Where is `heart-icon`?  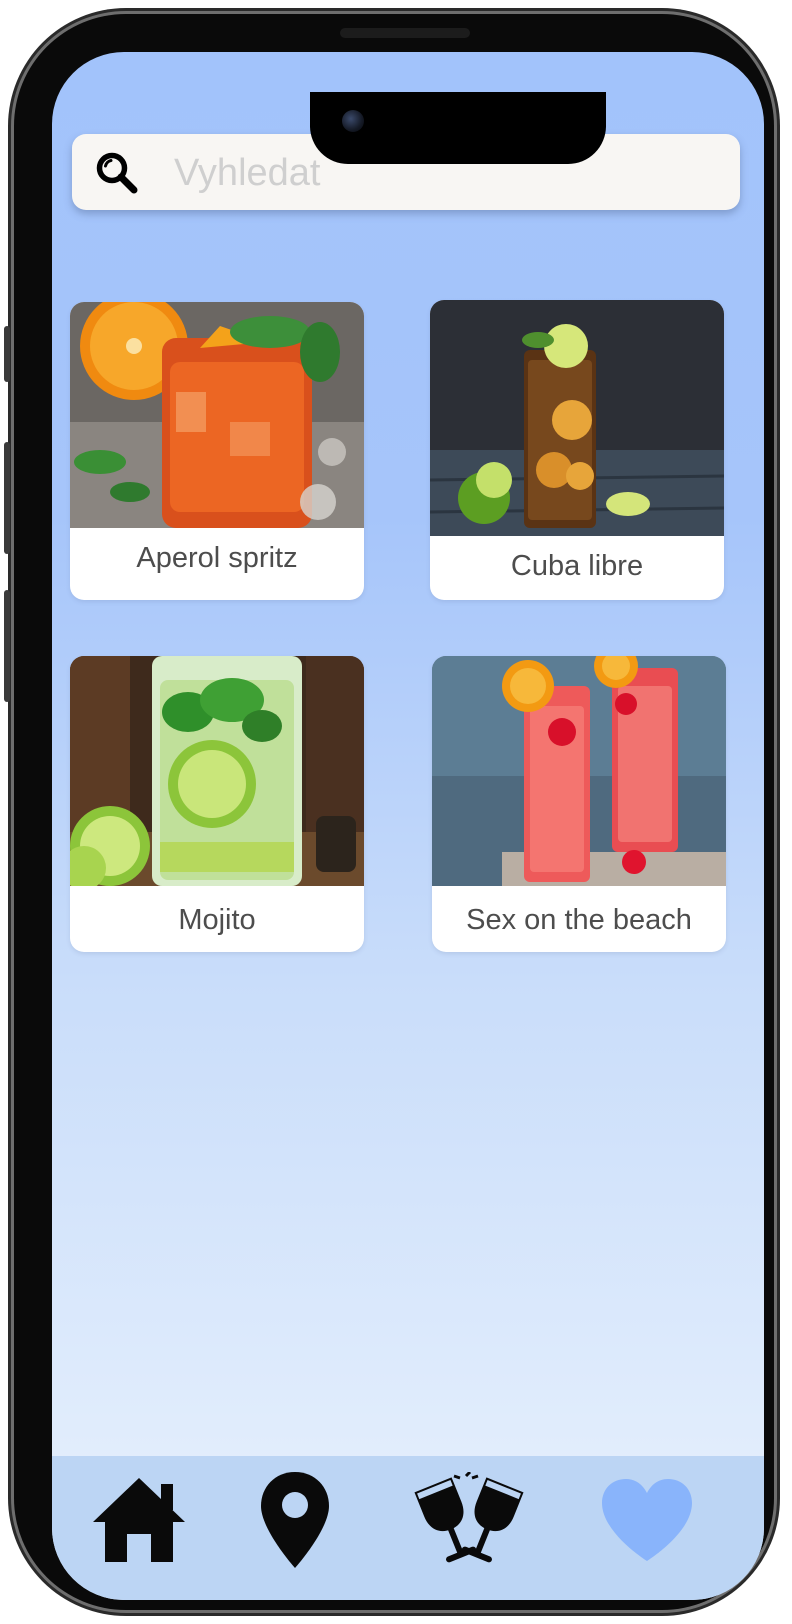 heart-icon is located at coordinates (647, 1520).